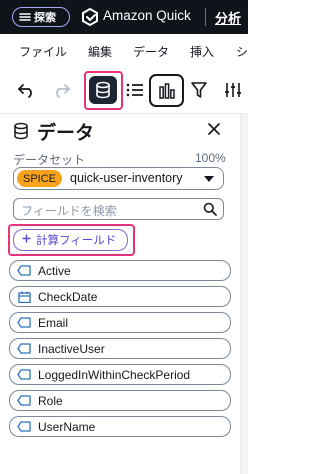 This screenshot has width=320, height=474. What do you see at coordinates (66, 133) in the screenshot?
I see `panel-title: データ` at bounding box center [66, 133].